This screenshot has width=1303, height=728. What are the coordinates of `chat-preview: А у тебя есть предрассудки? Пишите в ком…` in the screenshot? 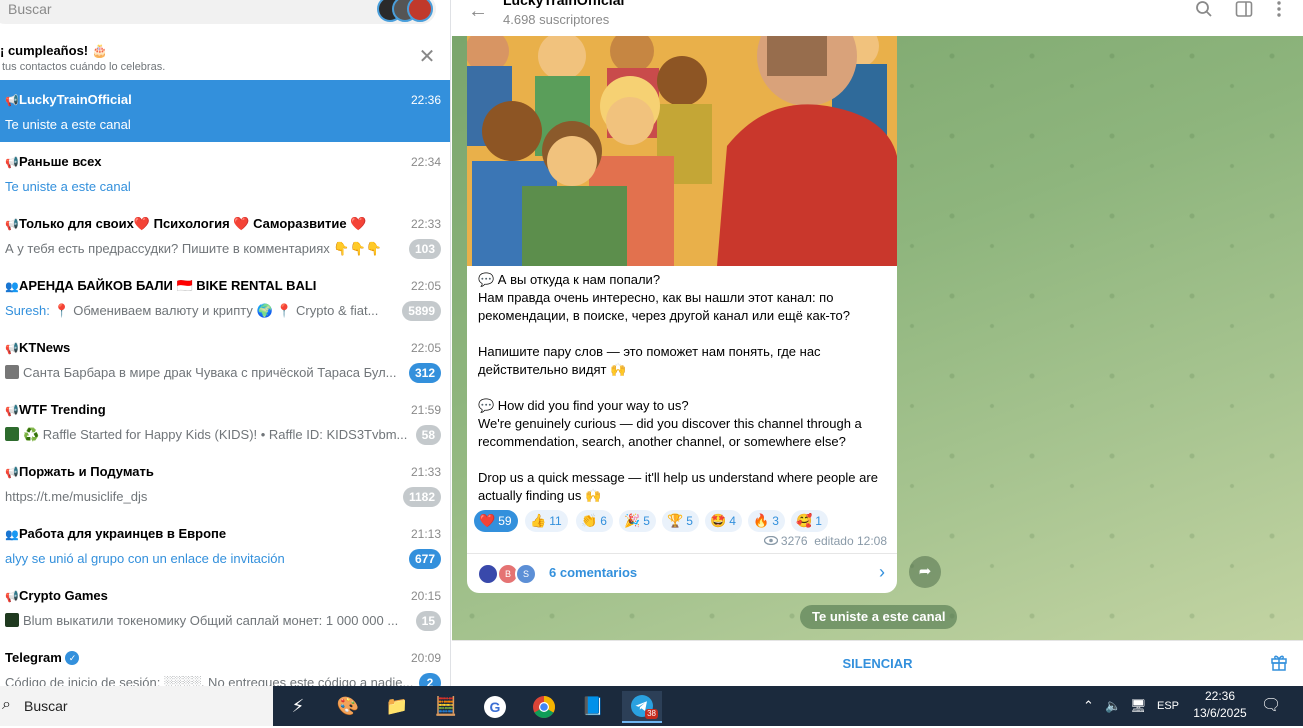 It's located at (193, 248).